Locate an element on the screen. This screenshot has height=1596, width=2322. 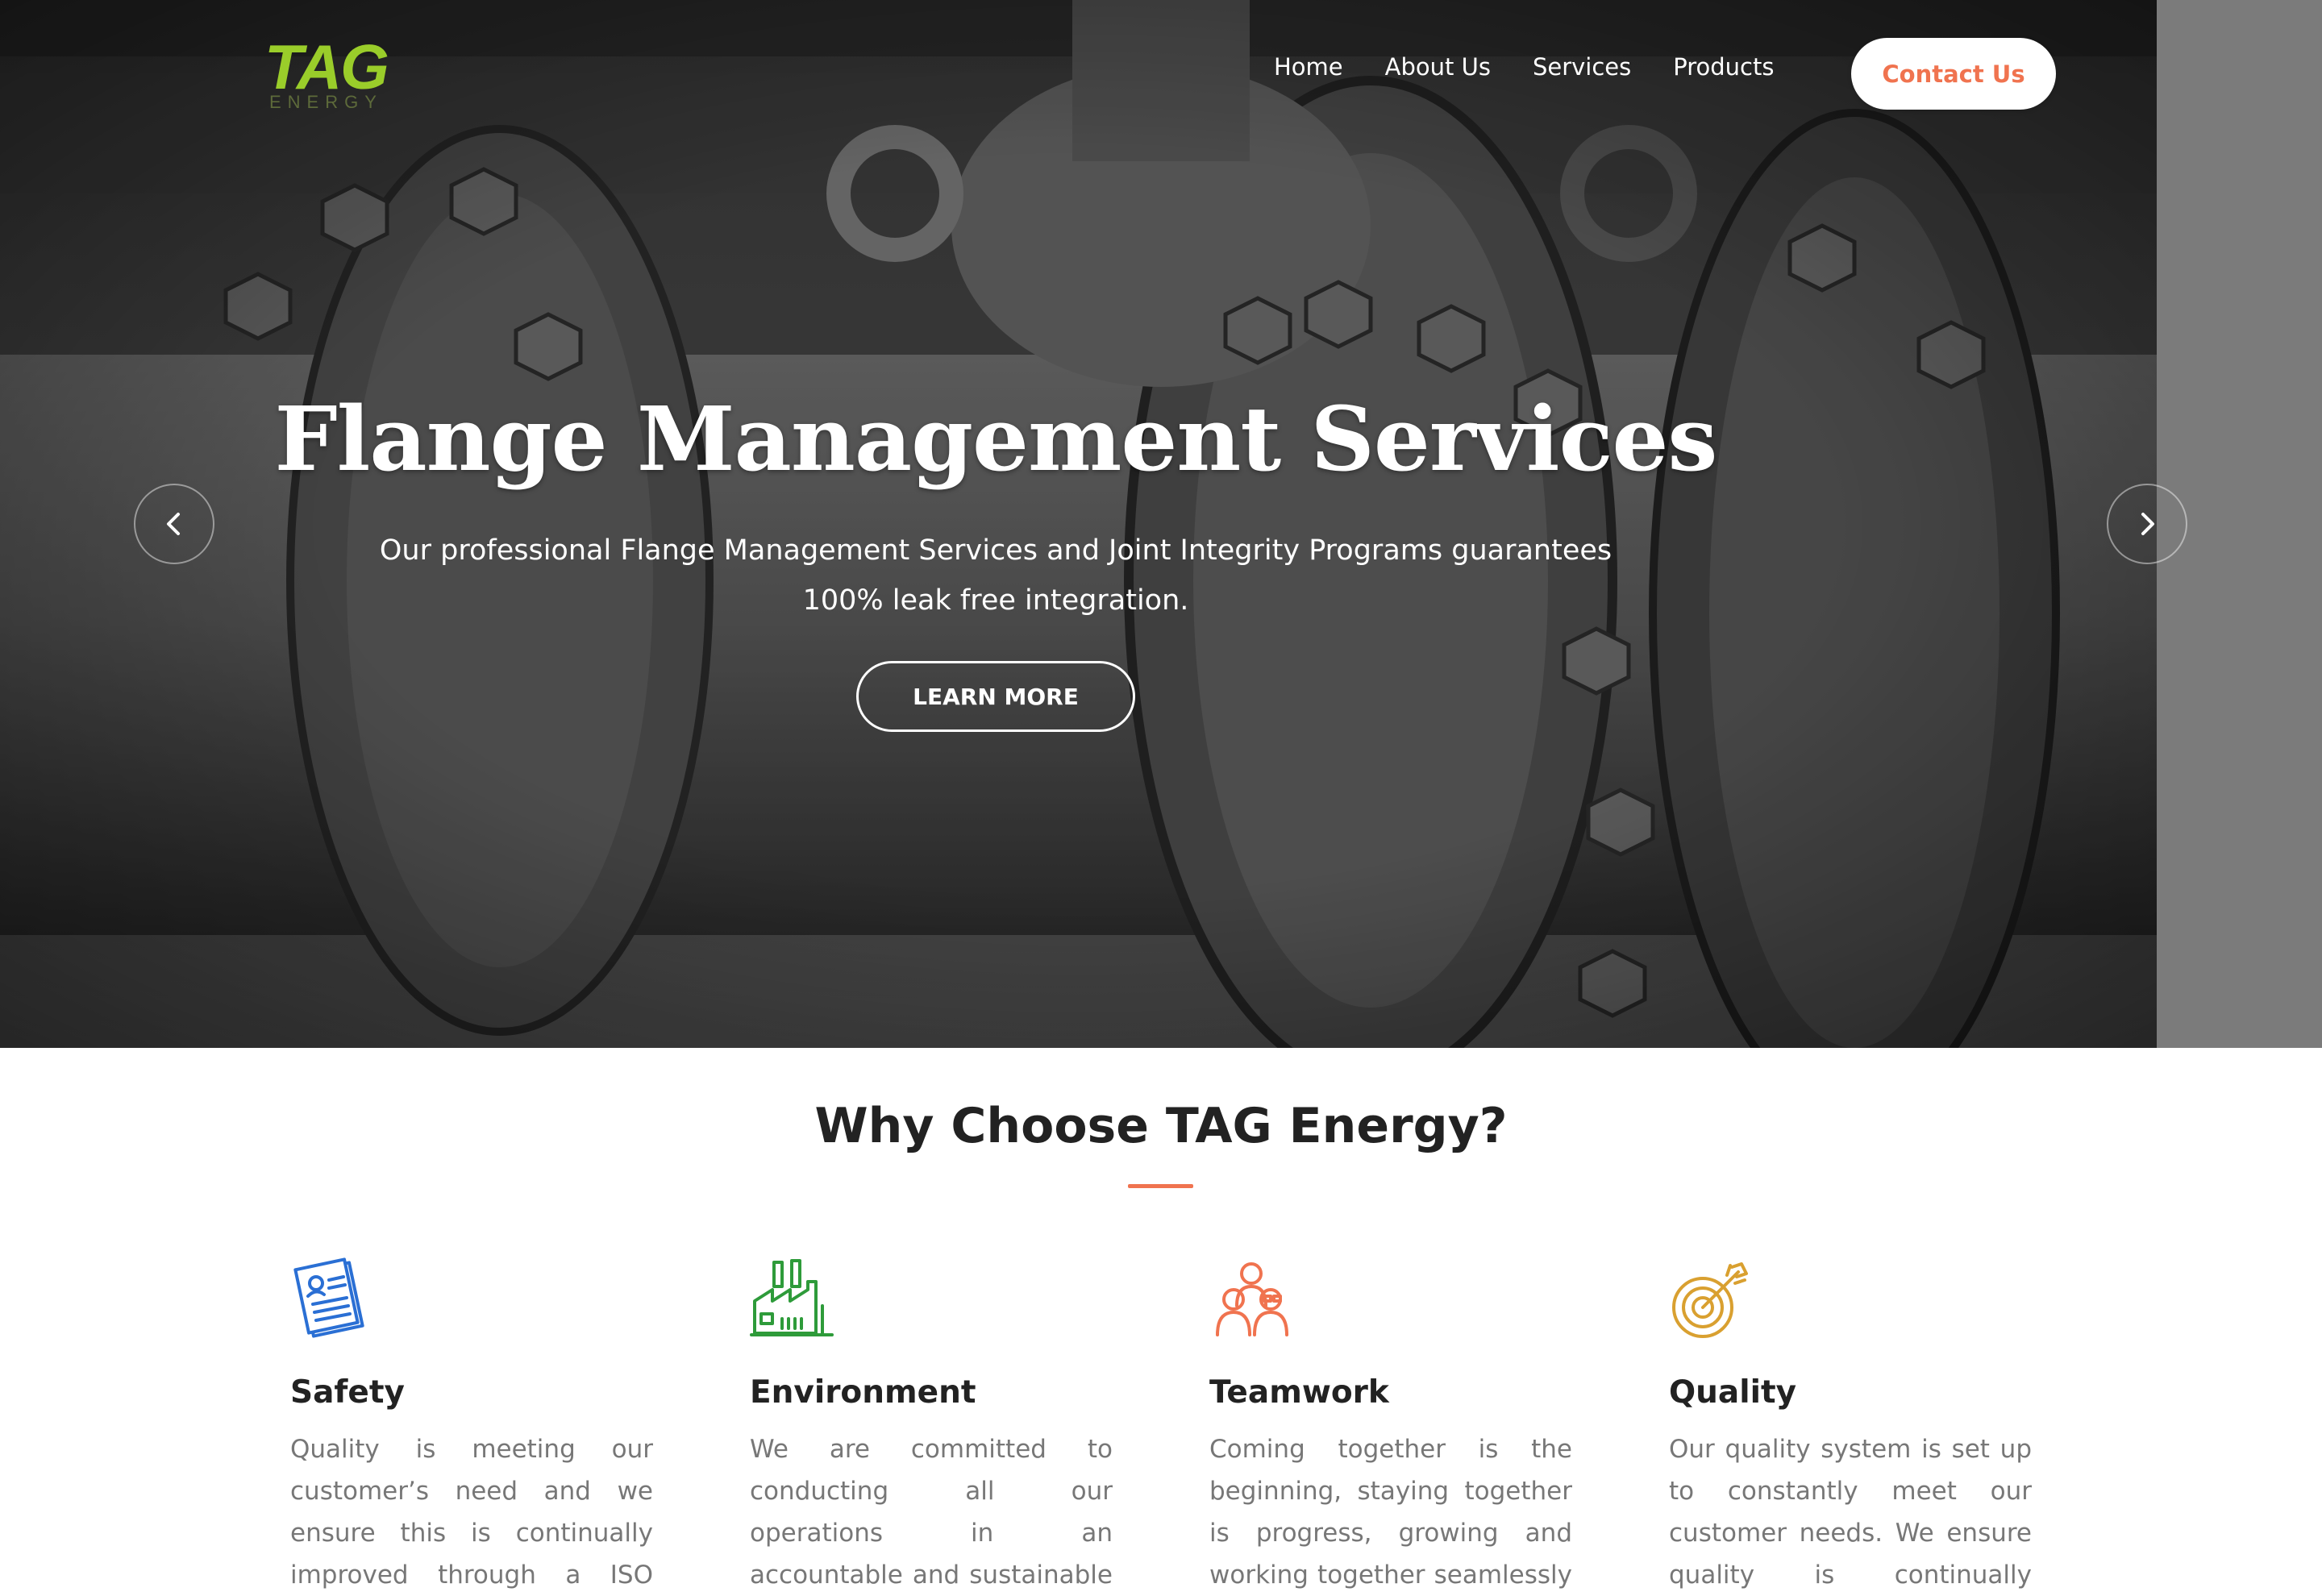
why-choose-heading: Why Choose TAG Energy? is located at coordinates (1161, 1126).